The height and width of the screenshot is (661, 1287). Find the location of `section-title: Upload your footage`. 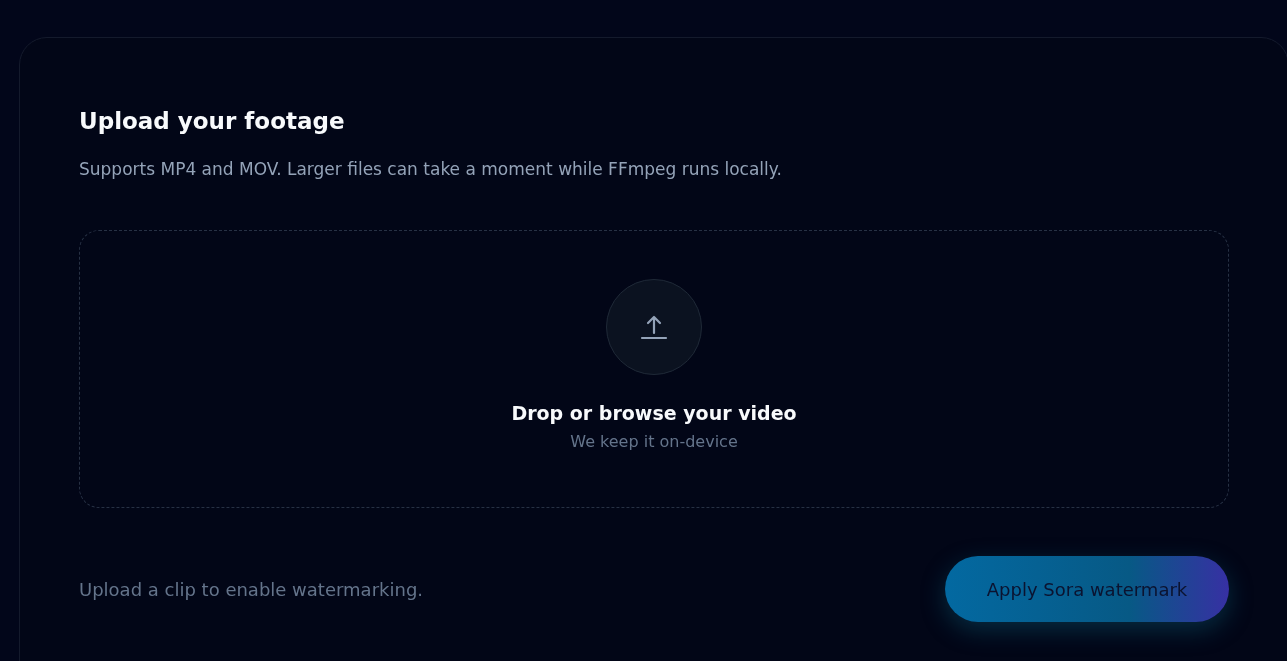

section-title: Upload your footage is located at coordinates (212, 121).